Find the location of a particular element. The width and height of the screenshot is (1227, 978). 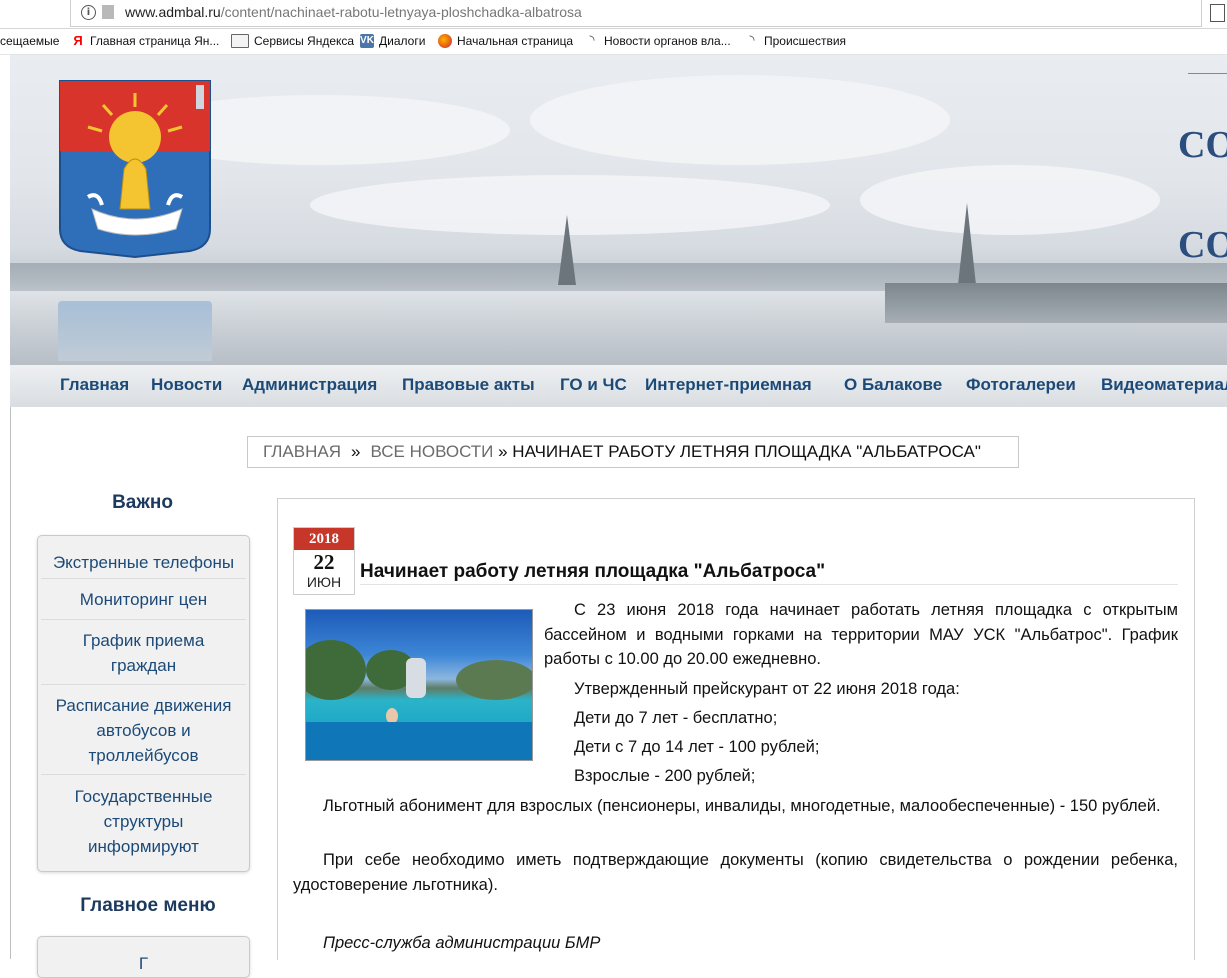

firefox-icon is located at coordinates (445, 41).